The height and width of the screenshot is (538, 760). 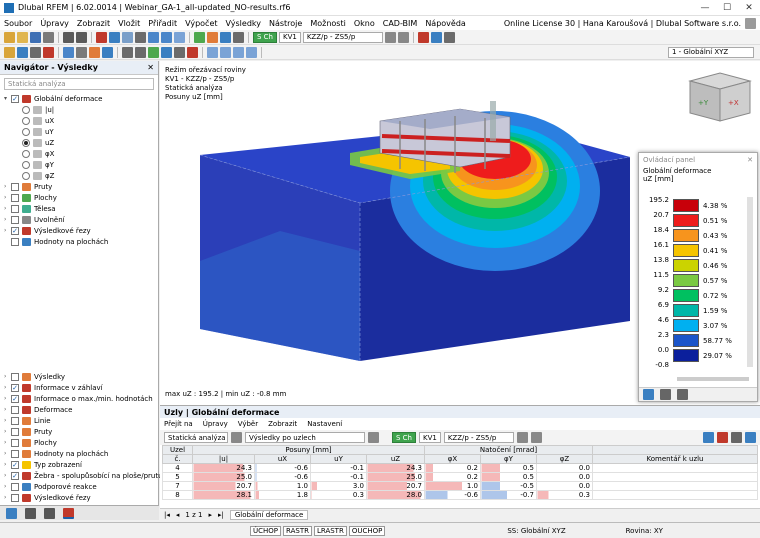 What do you see at coordinates (750, 437) in the screenshot?
I see `table-settings-icon` at bounding box center [750, 437].